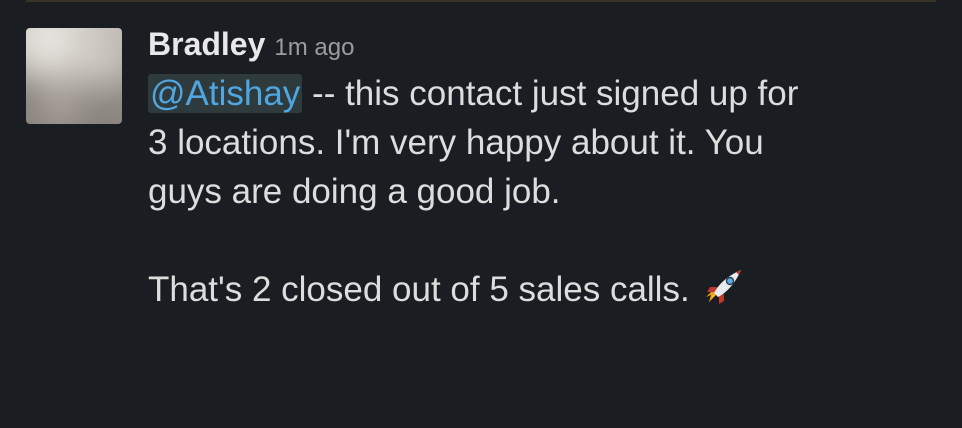  I want to click on author-name: Bradley, so click(206, 44).